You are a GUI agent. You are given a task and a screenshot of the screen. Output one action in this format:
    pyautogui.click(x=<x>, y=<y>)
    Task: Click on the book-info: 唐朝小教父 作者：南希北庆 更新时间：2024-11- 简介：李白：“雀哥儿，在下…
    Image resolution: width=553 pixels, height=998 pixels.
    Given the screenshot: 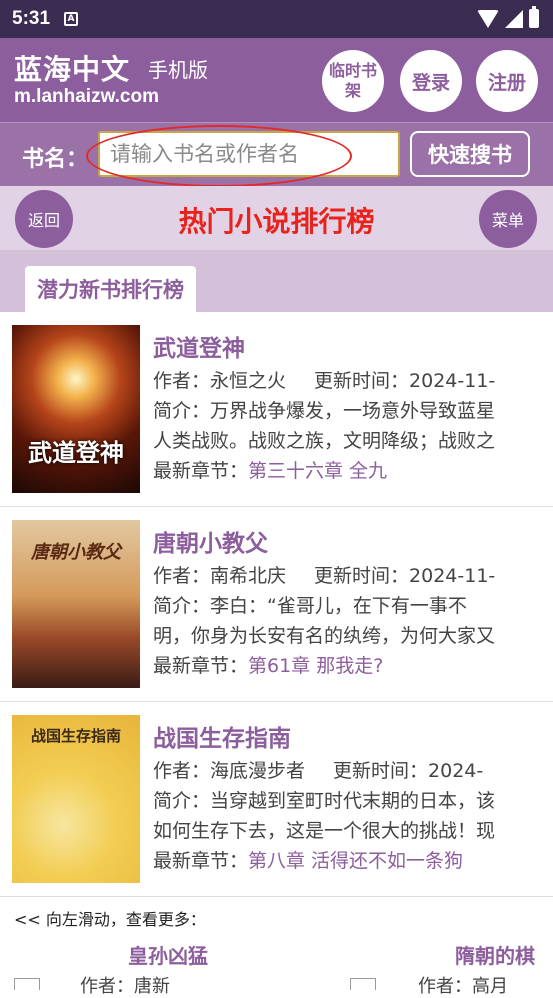 What is the action you would take?
    pyautogui.click(x=348, y=601)
    